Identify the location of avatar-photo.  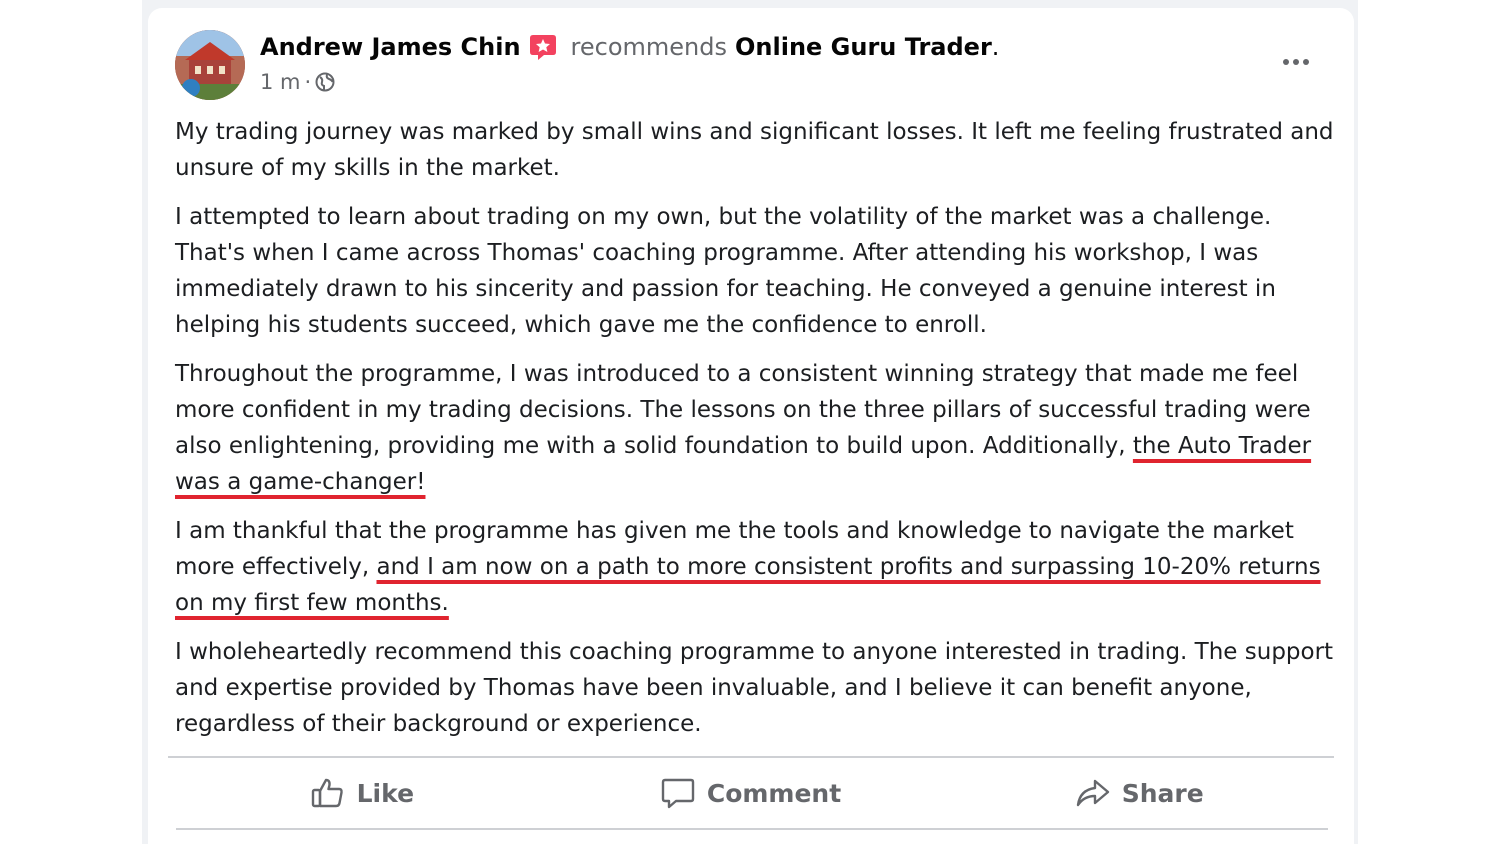
(210, 65).